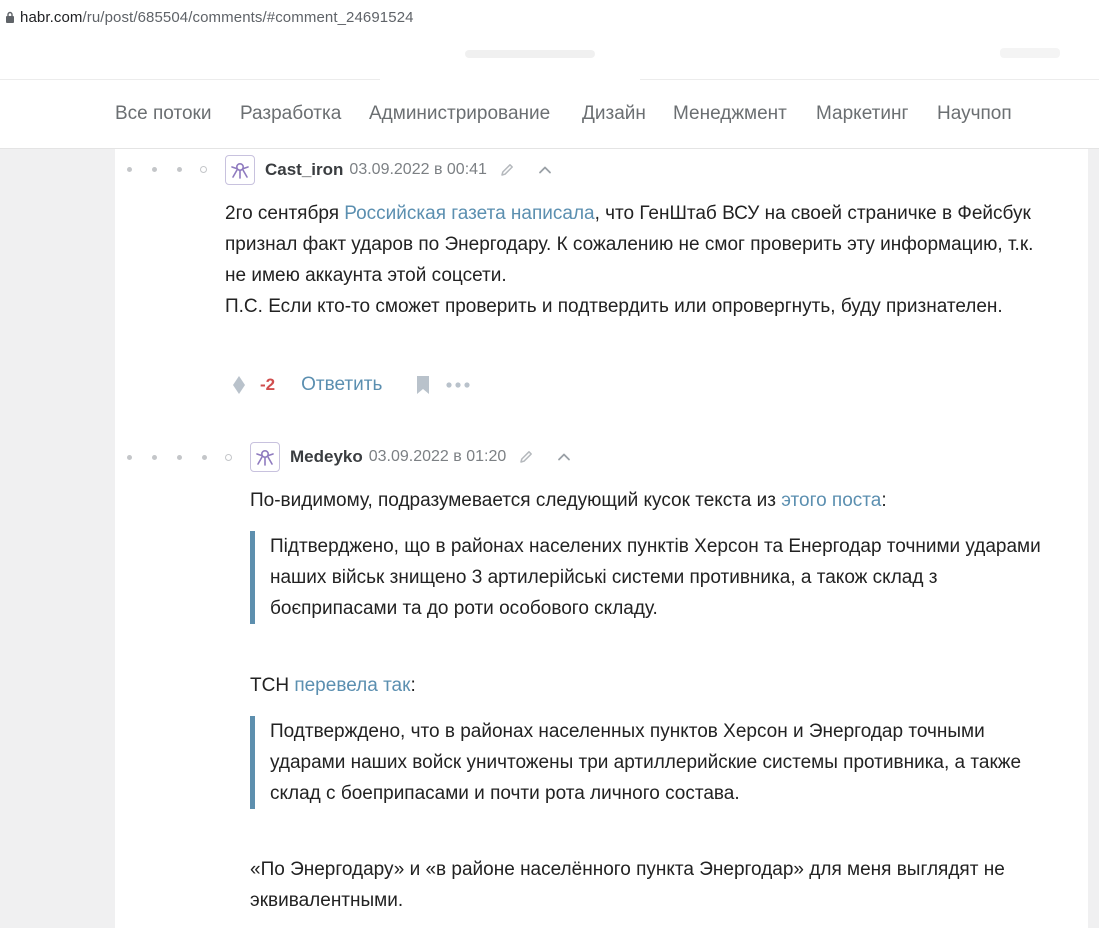 The width and height of the screenshot is (1099, 928). What do you see at coordinates (418, 170) in the screenshot?
I see `comment-date: 03.09.2022 в 00:41` at bounding box center [418, 170].